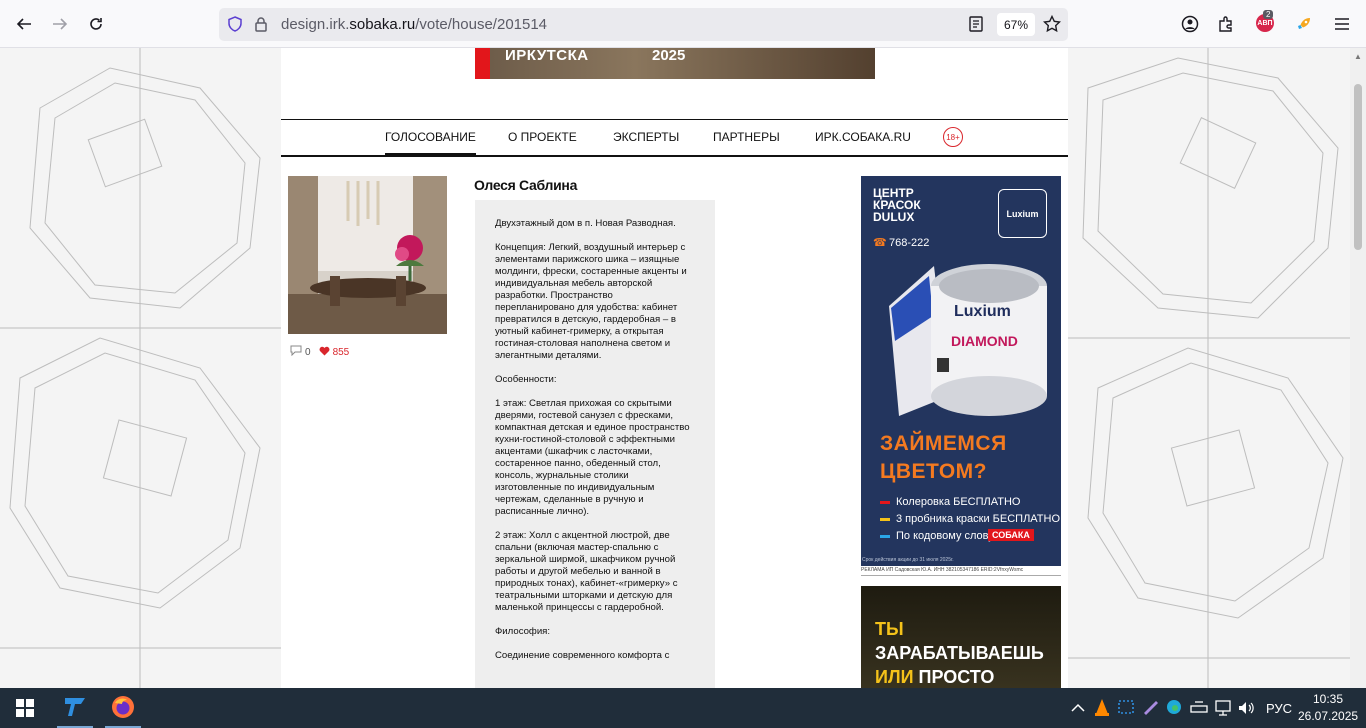  Describe the element at coordinates (1268, 14) in the screenshot. I see `extension-count-badge: 2` at that location.